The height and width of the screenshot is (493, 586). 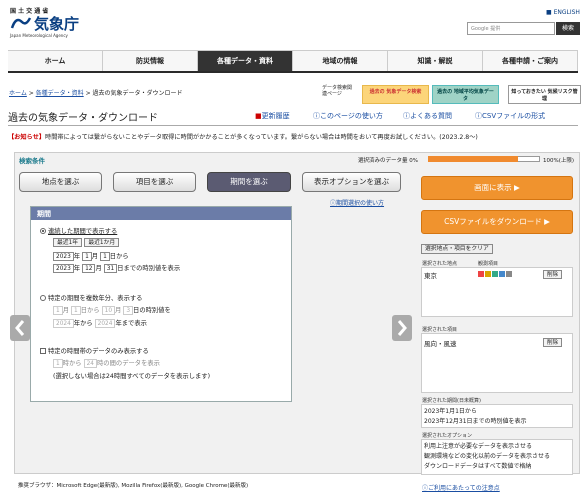 What do you see at coordinates (56, 23) in the screenshot?
I see `site-name: 気象庁` at bounding box center [56, 23].